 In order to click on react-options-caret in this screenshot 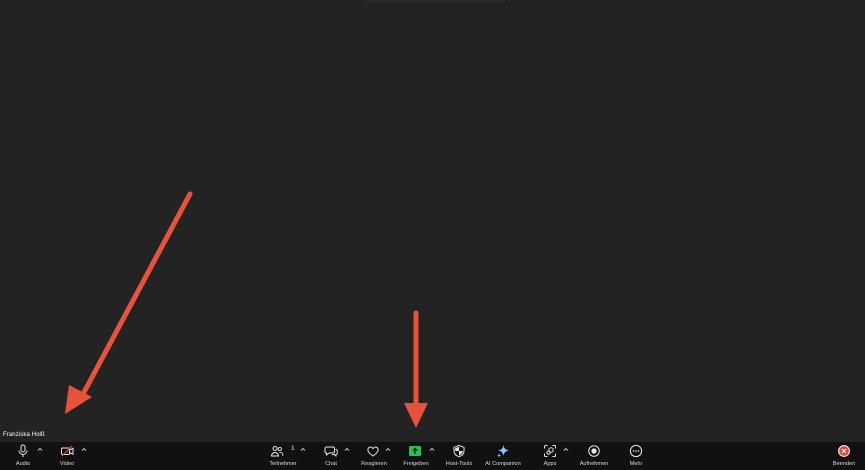, I will do `click(388, 449)`.